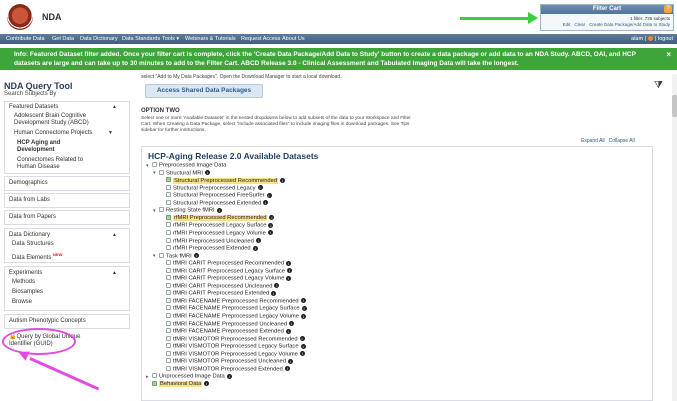  I want to click on tree-node-label: tfMRI CARIT Preprocessed Recommended, so click(228, 264).